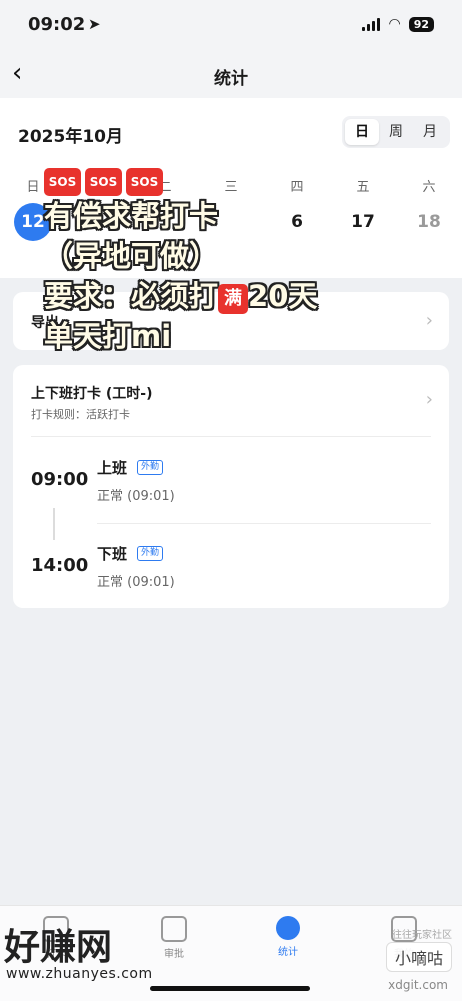 The image size is (462, 1001). What do you see at coordinates (60, 565) in the screenshot?
I see `punch-time: 14:00` at bounding box center [60, 565].